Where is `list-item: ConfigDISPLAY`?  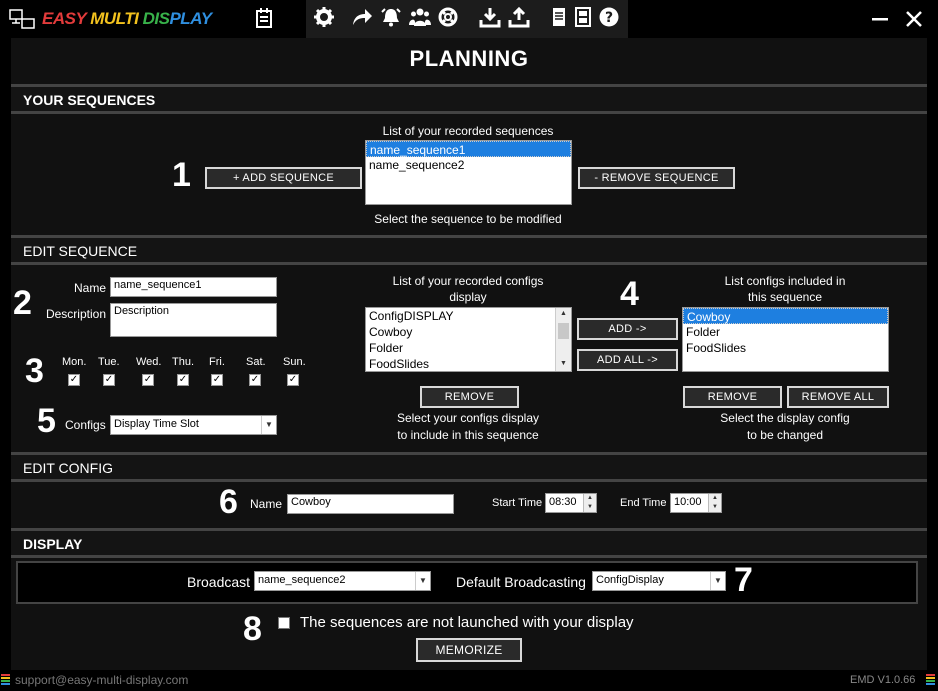
list-item: ConfigDISPLAY is located at coordinates (468, 316).